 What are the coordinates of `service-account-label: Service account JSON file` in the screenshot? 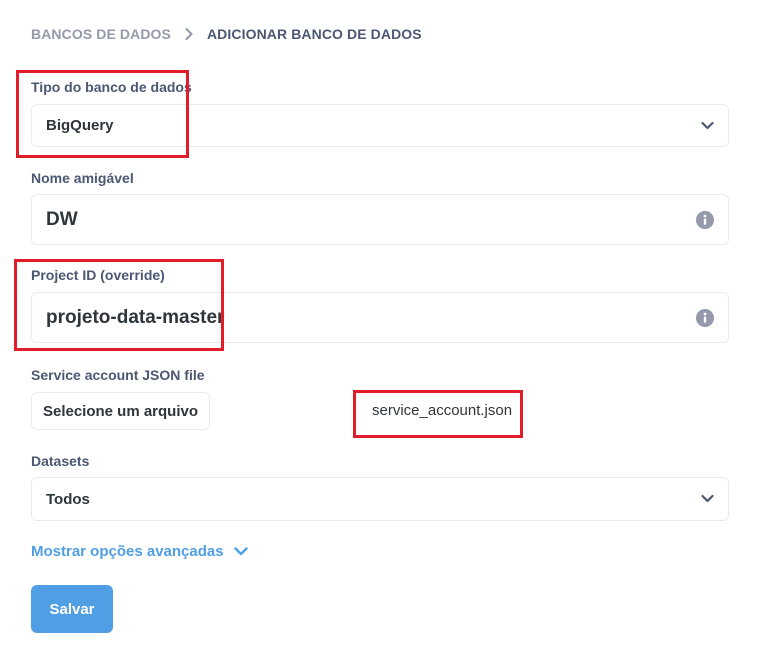 It's located at (118, 375).